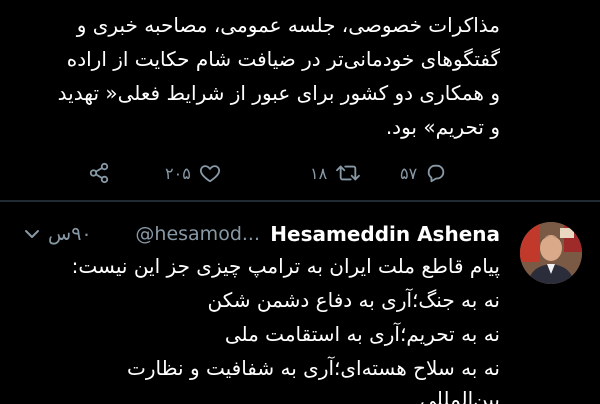  I want to click on profile-photo, so click(551, 253).